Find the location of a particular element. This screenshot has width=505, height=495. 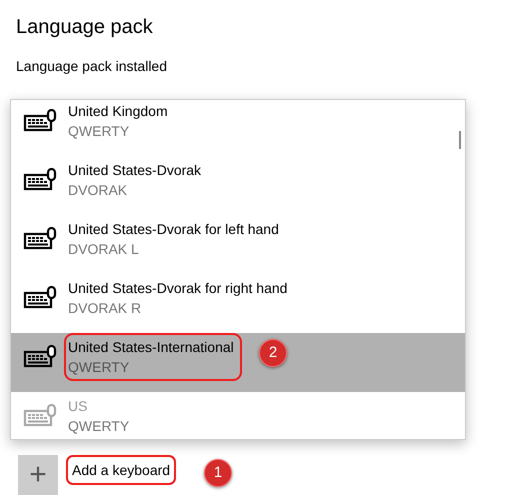

layout-label: DVORAK L is located at coordinates (103, 249).